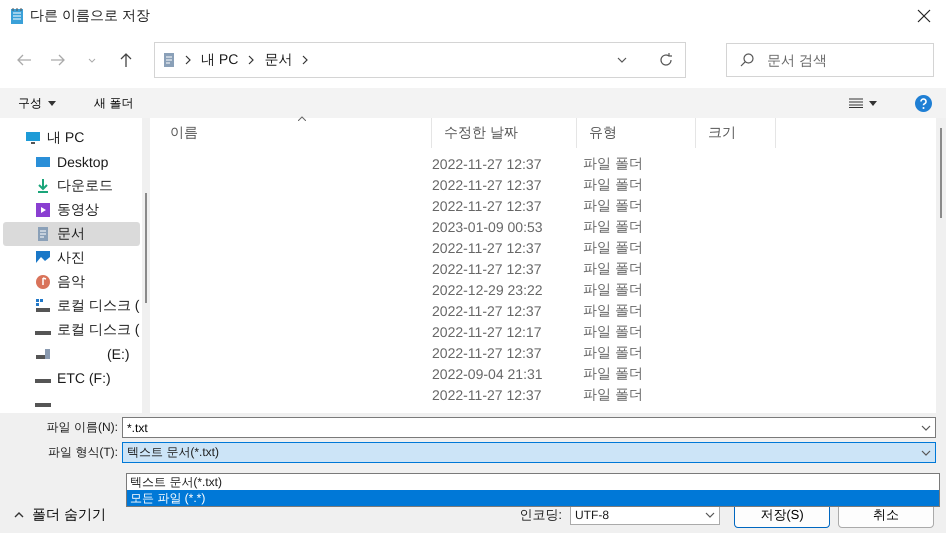 The width and height of the screenshot is (946, 533). What do you see at coordinates (37, 103) in the screenshot?
I see `organize-button: 구성` at bounding box center [37, 103].